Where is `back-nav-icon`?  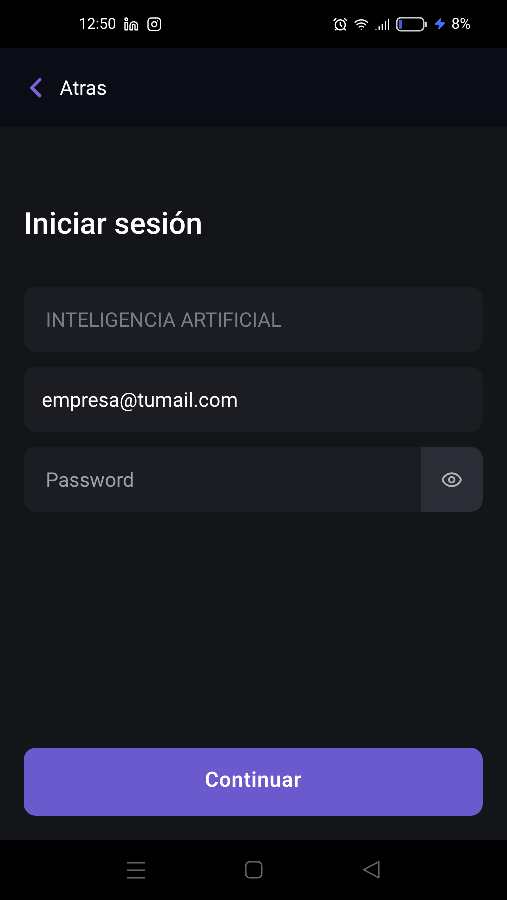 back-nav-icon is located at coordinates (371, 870).